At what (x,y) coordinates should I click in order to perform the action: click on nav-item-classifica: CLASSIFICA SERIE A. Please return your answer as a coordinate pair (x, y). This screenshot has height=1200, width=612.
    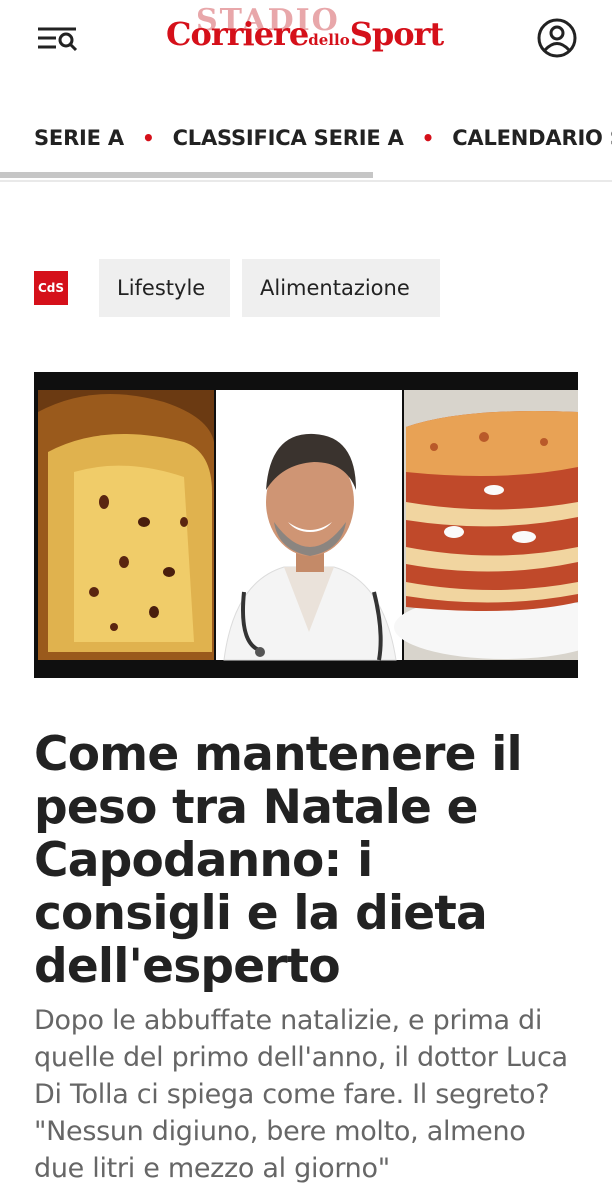
    Looking at the image, I should click on (288, 138).